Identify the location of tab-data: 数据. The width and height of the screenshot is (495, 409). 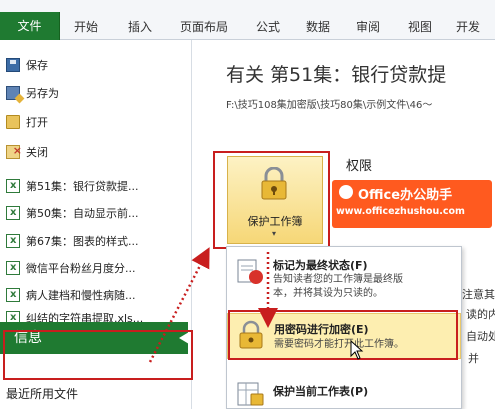
(318, 27).